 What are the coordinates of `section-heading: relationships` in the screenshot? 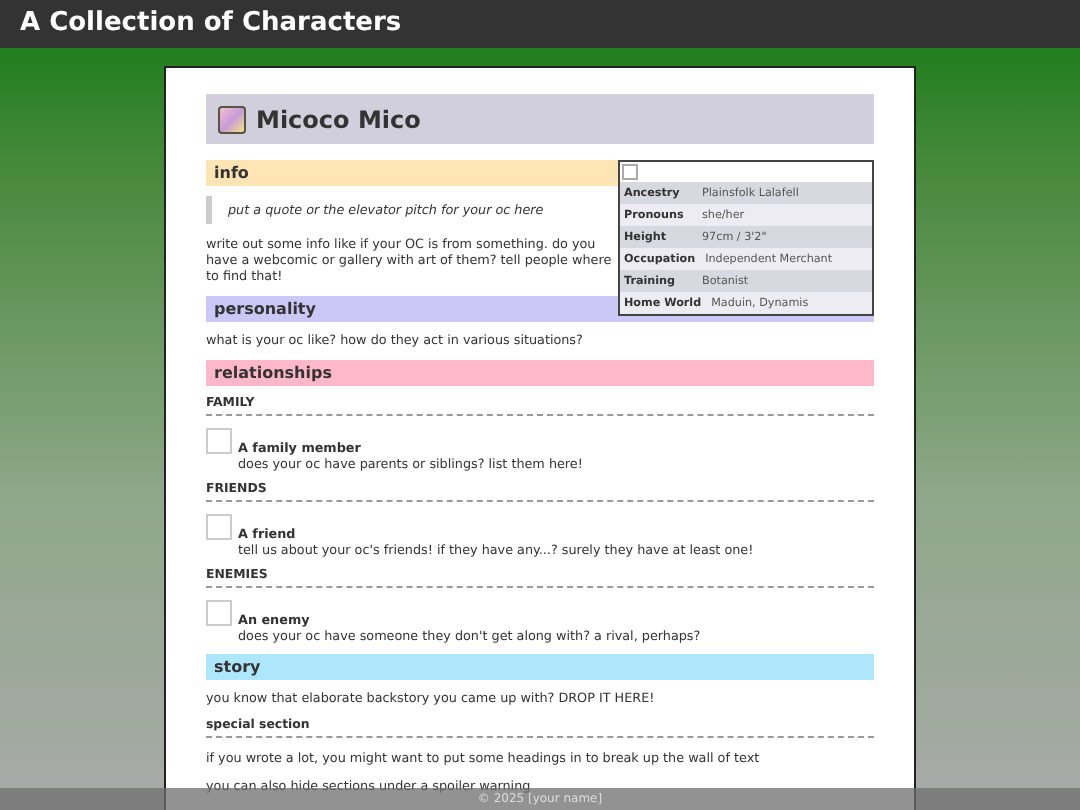 It's located at (540, 373).